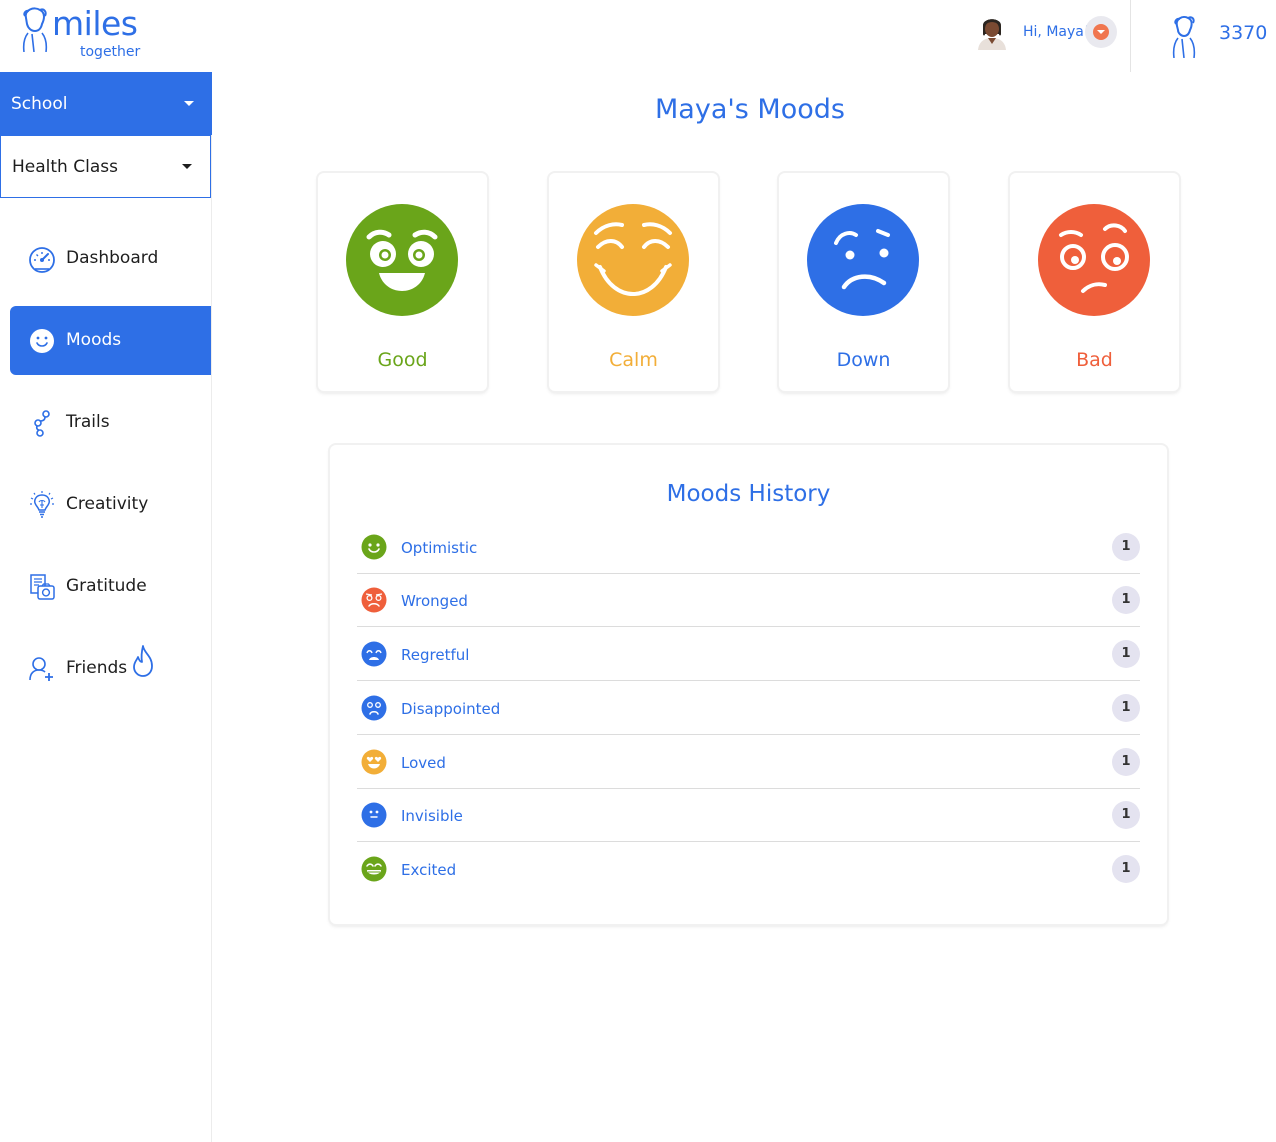 This screenshot has height=1142, width=1276. What do you see at coordinates (748, 547) in the screenshot?
I see `history-row-optimistic: Optimistic 1` at bounding box center [748, 547].